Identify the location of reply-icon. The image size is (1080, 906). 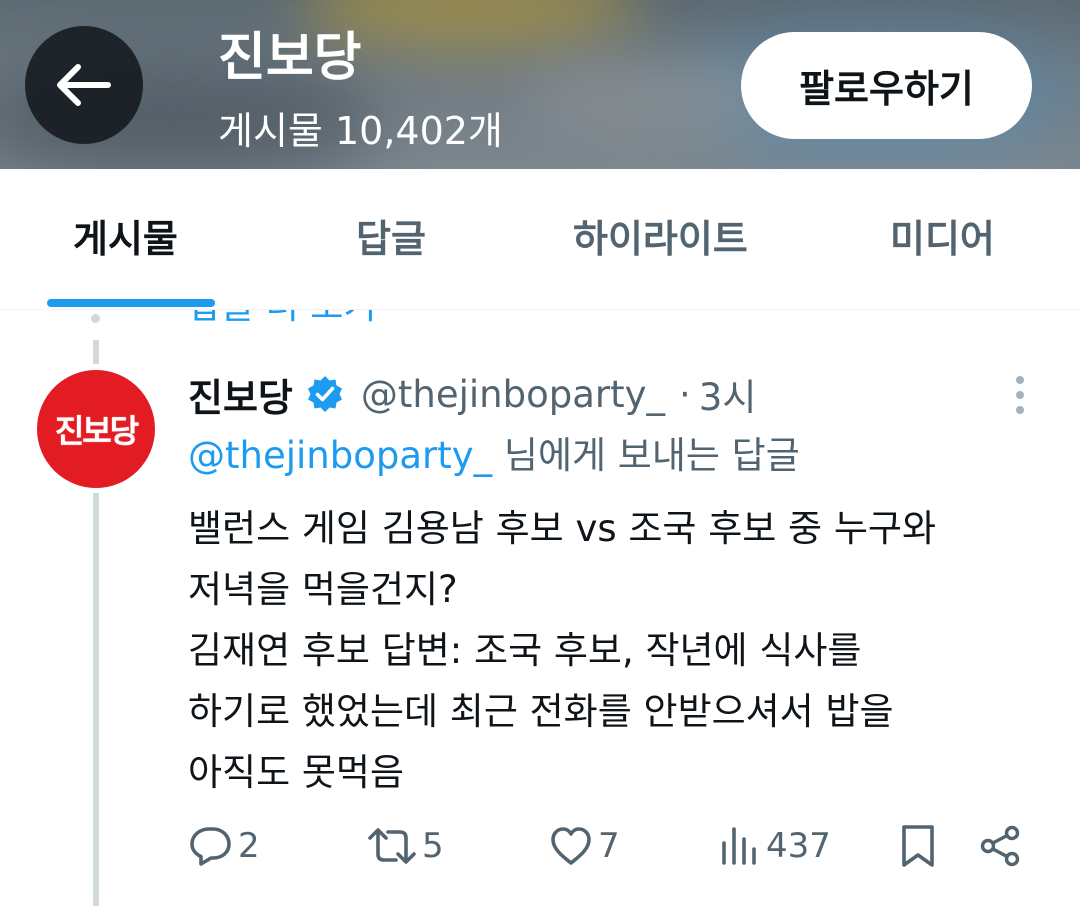
(210, 846).